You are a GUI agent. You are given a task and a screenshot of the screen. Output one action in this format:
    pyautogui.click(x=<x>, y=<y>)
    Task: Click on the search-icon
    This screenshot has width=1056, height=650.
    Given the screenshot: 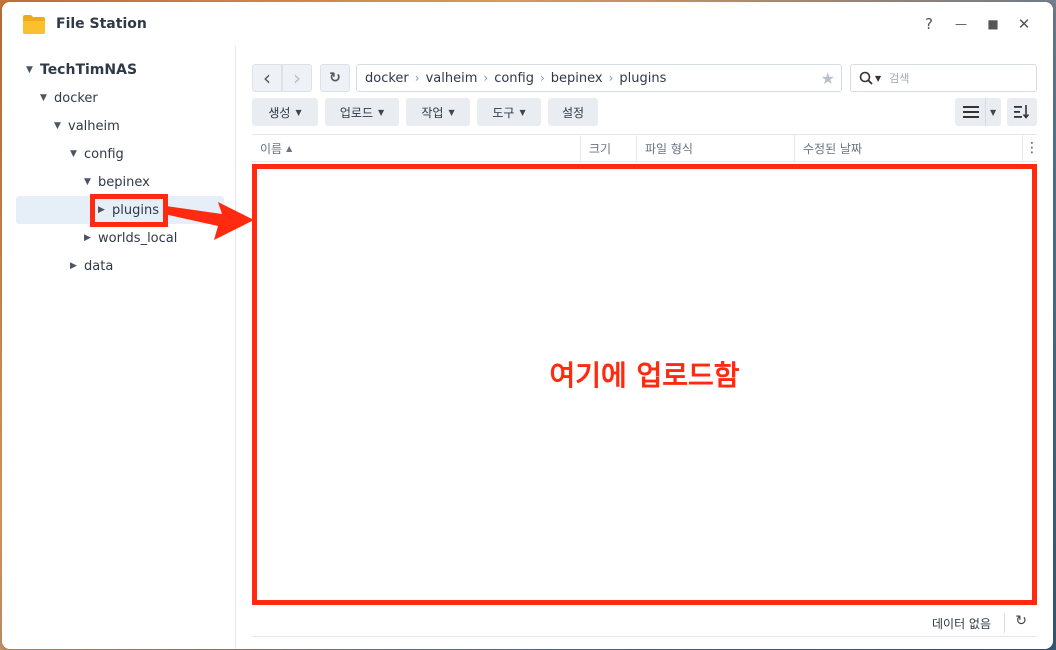 What is the action you would take?
    pyautogui.click(x=866, y=78)
    